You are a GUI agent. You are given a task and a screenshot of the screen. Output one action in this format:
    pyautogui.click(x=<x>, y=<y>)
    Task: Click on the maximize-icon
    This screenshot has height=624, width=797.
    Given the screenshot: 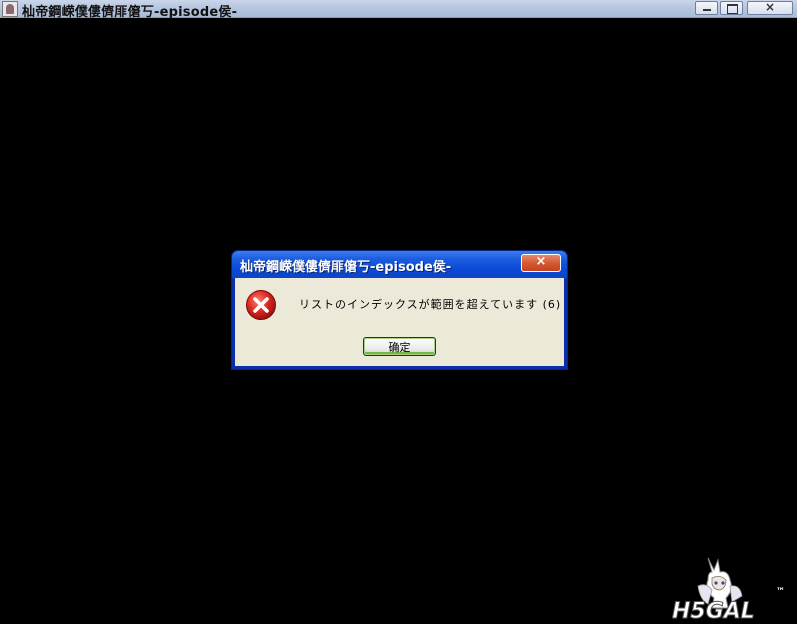 What is the action you would take?
    pyautogui.click(x=732, y=9)
    